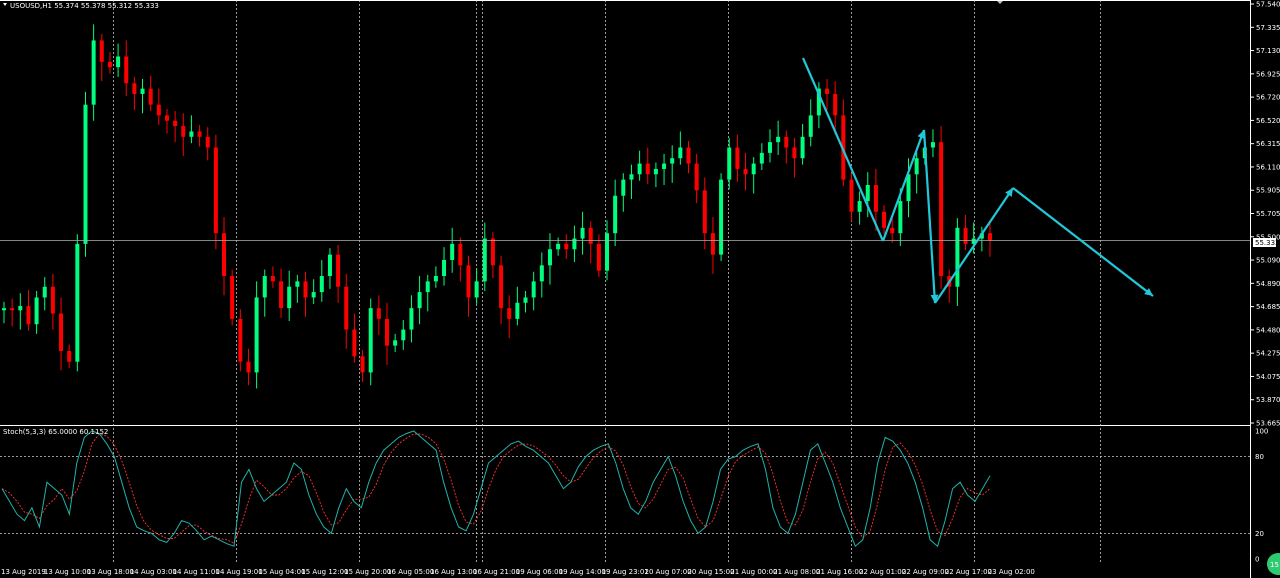  Describe the element at coordinates (1268, 144) in the screenshot. I see `price-tick-label: 56.315` at that location.